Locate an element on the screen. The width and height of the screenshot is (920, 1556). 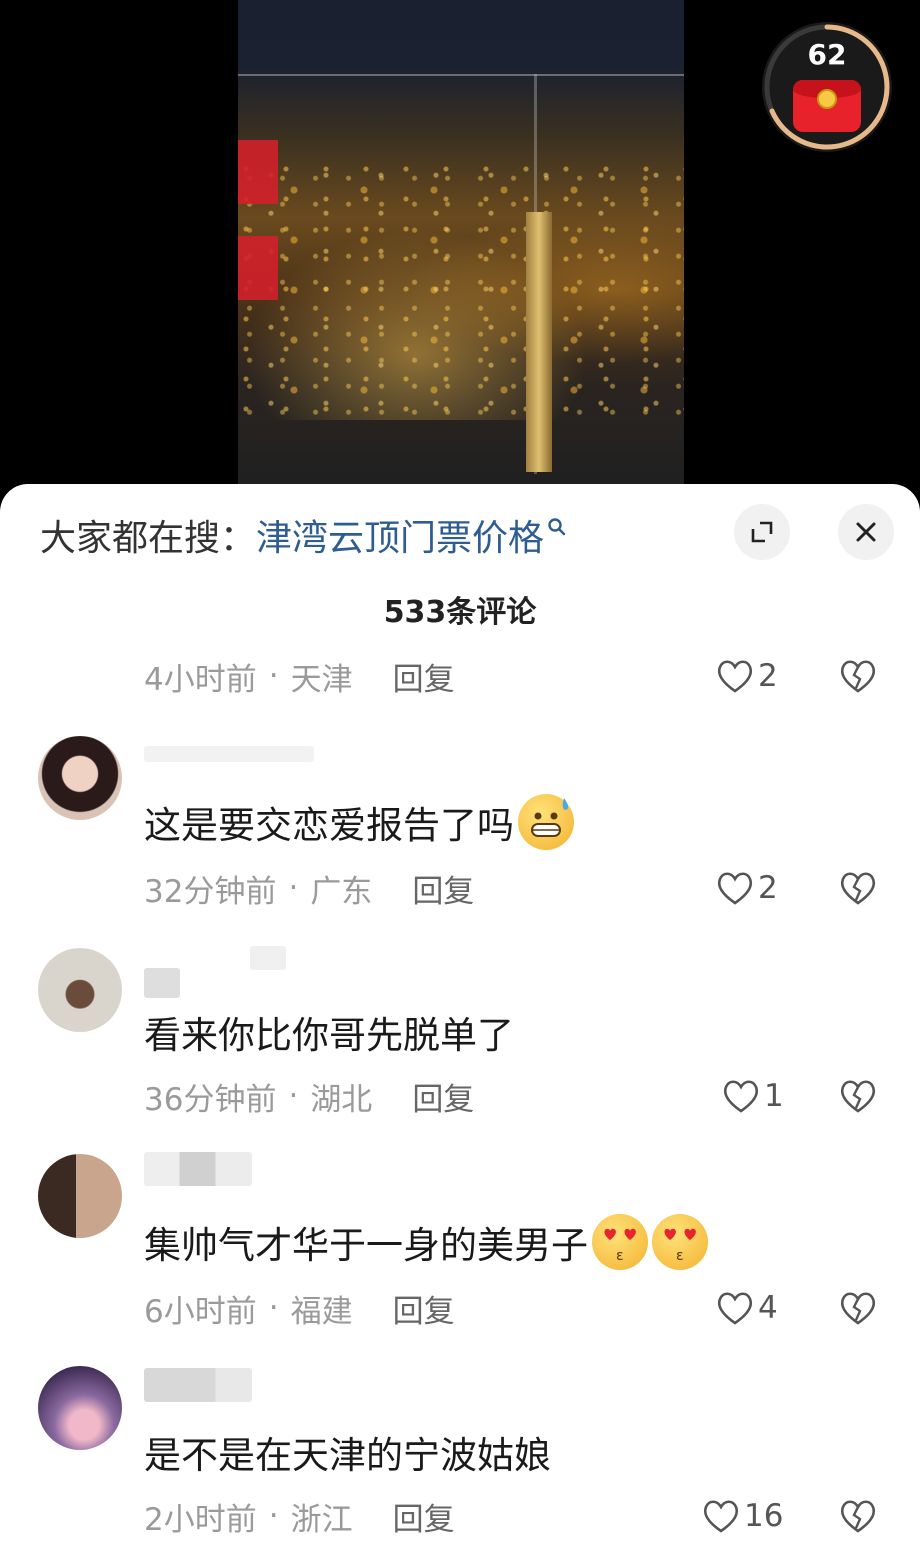
comment-meta: 4小时前 · 天津 回复 is located at coordinates (299, 676).